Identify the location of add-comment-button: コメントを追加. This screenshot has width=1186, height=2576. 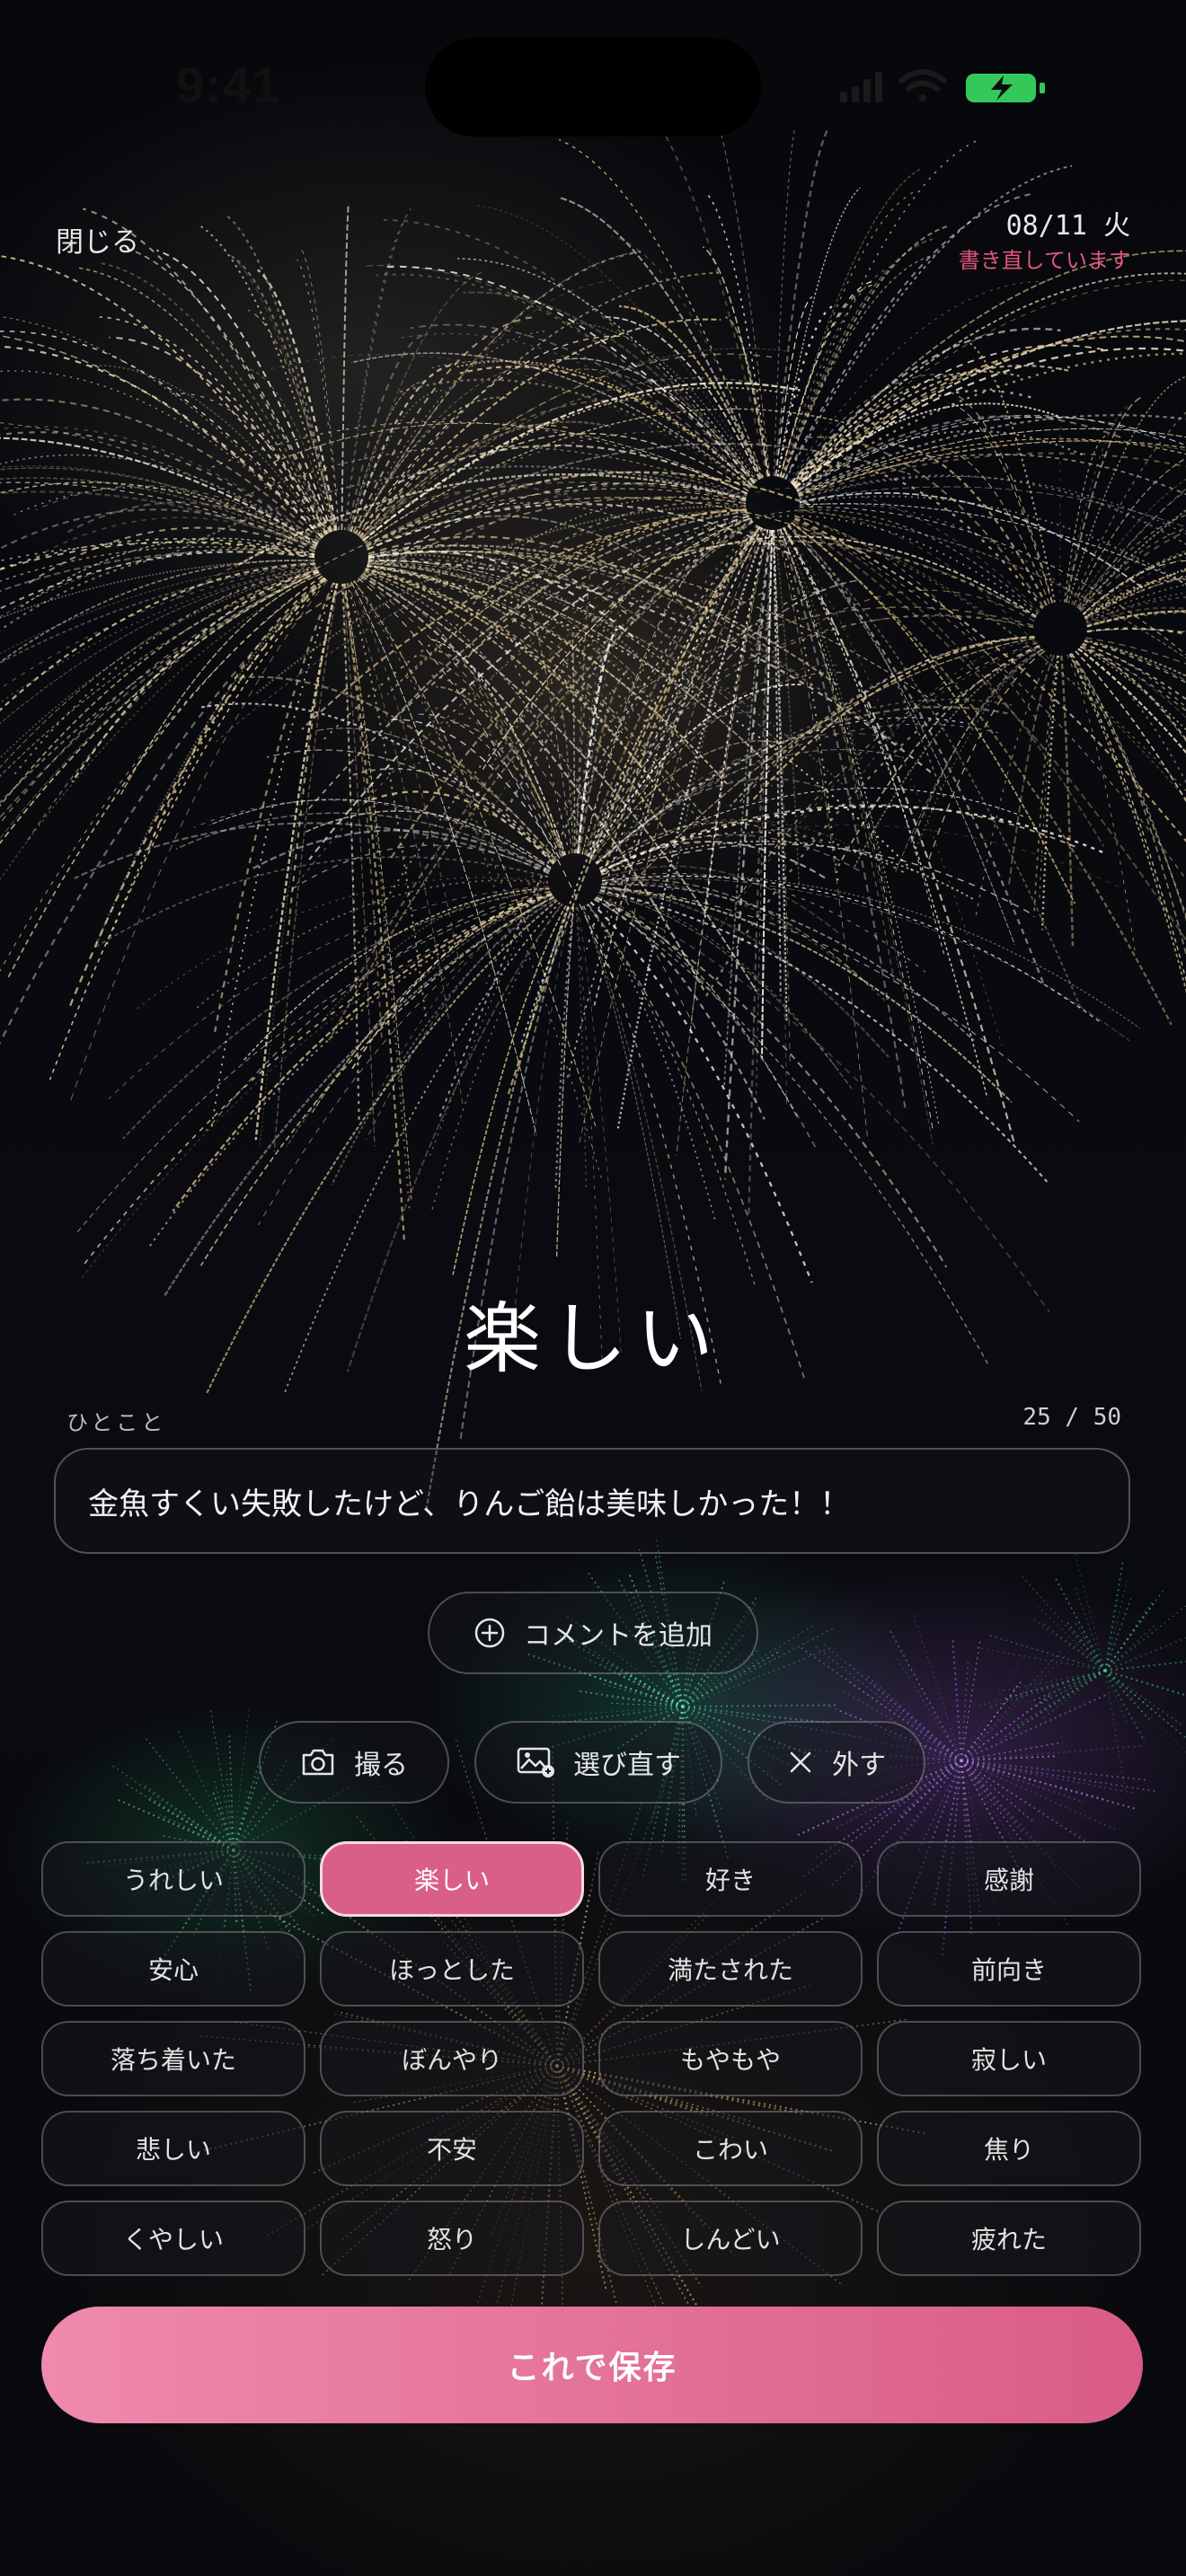
(593, 1633).